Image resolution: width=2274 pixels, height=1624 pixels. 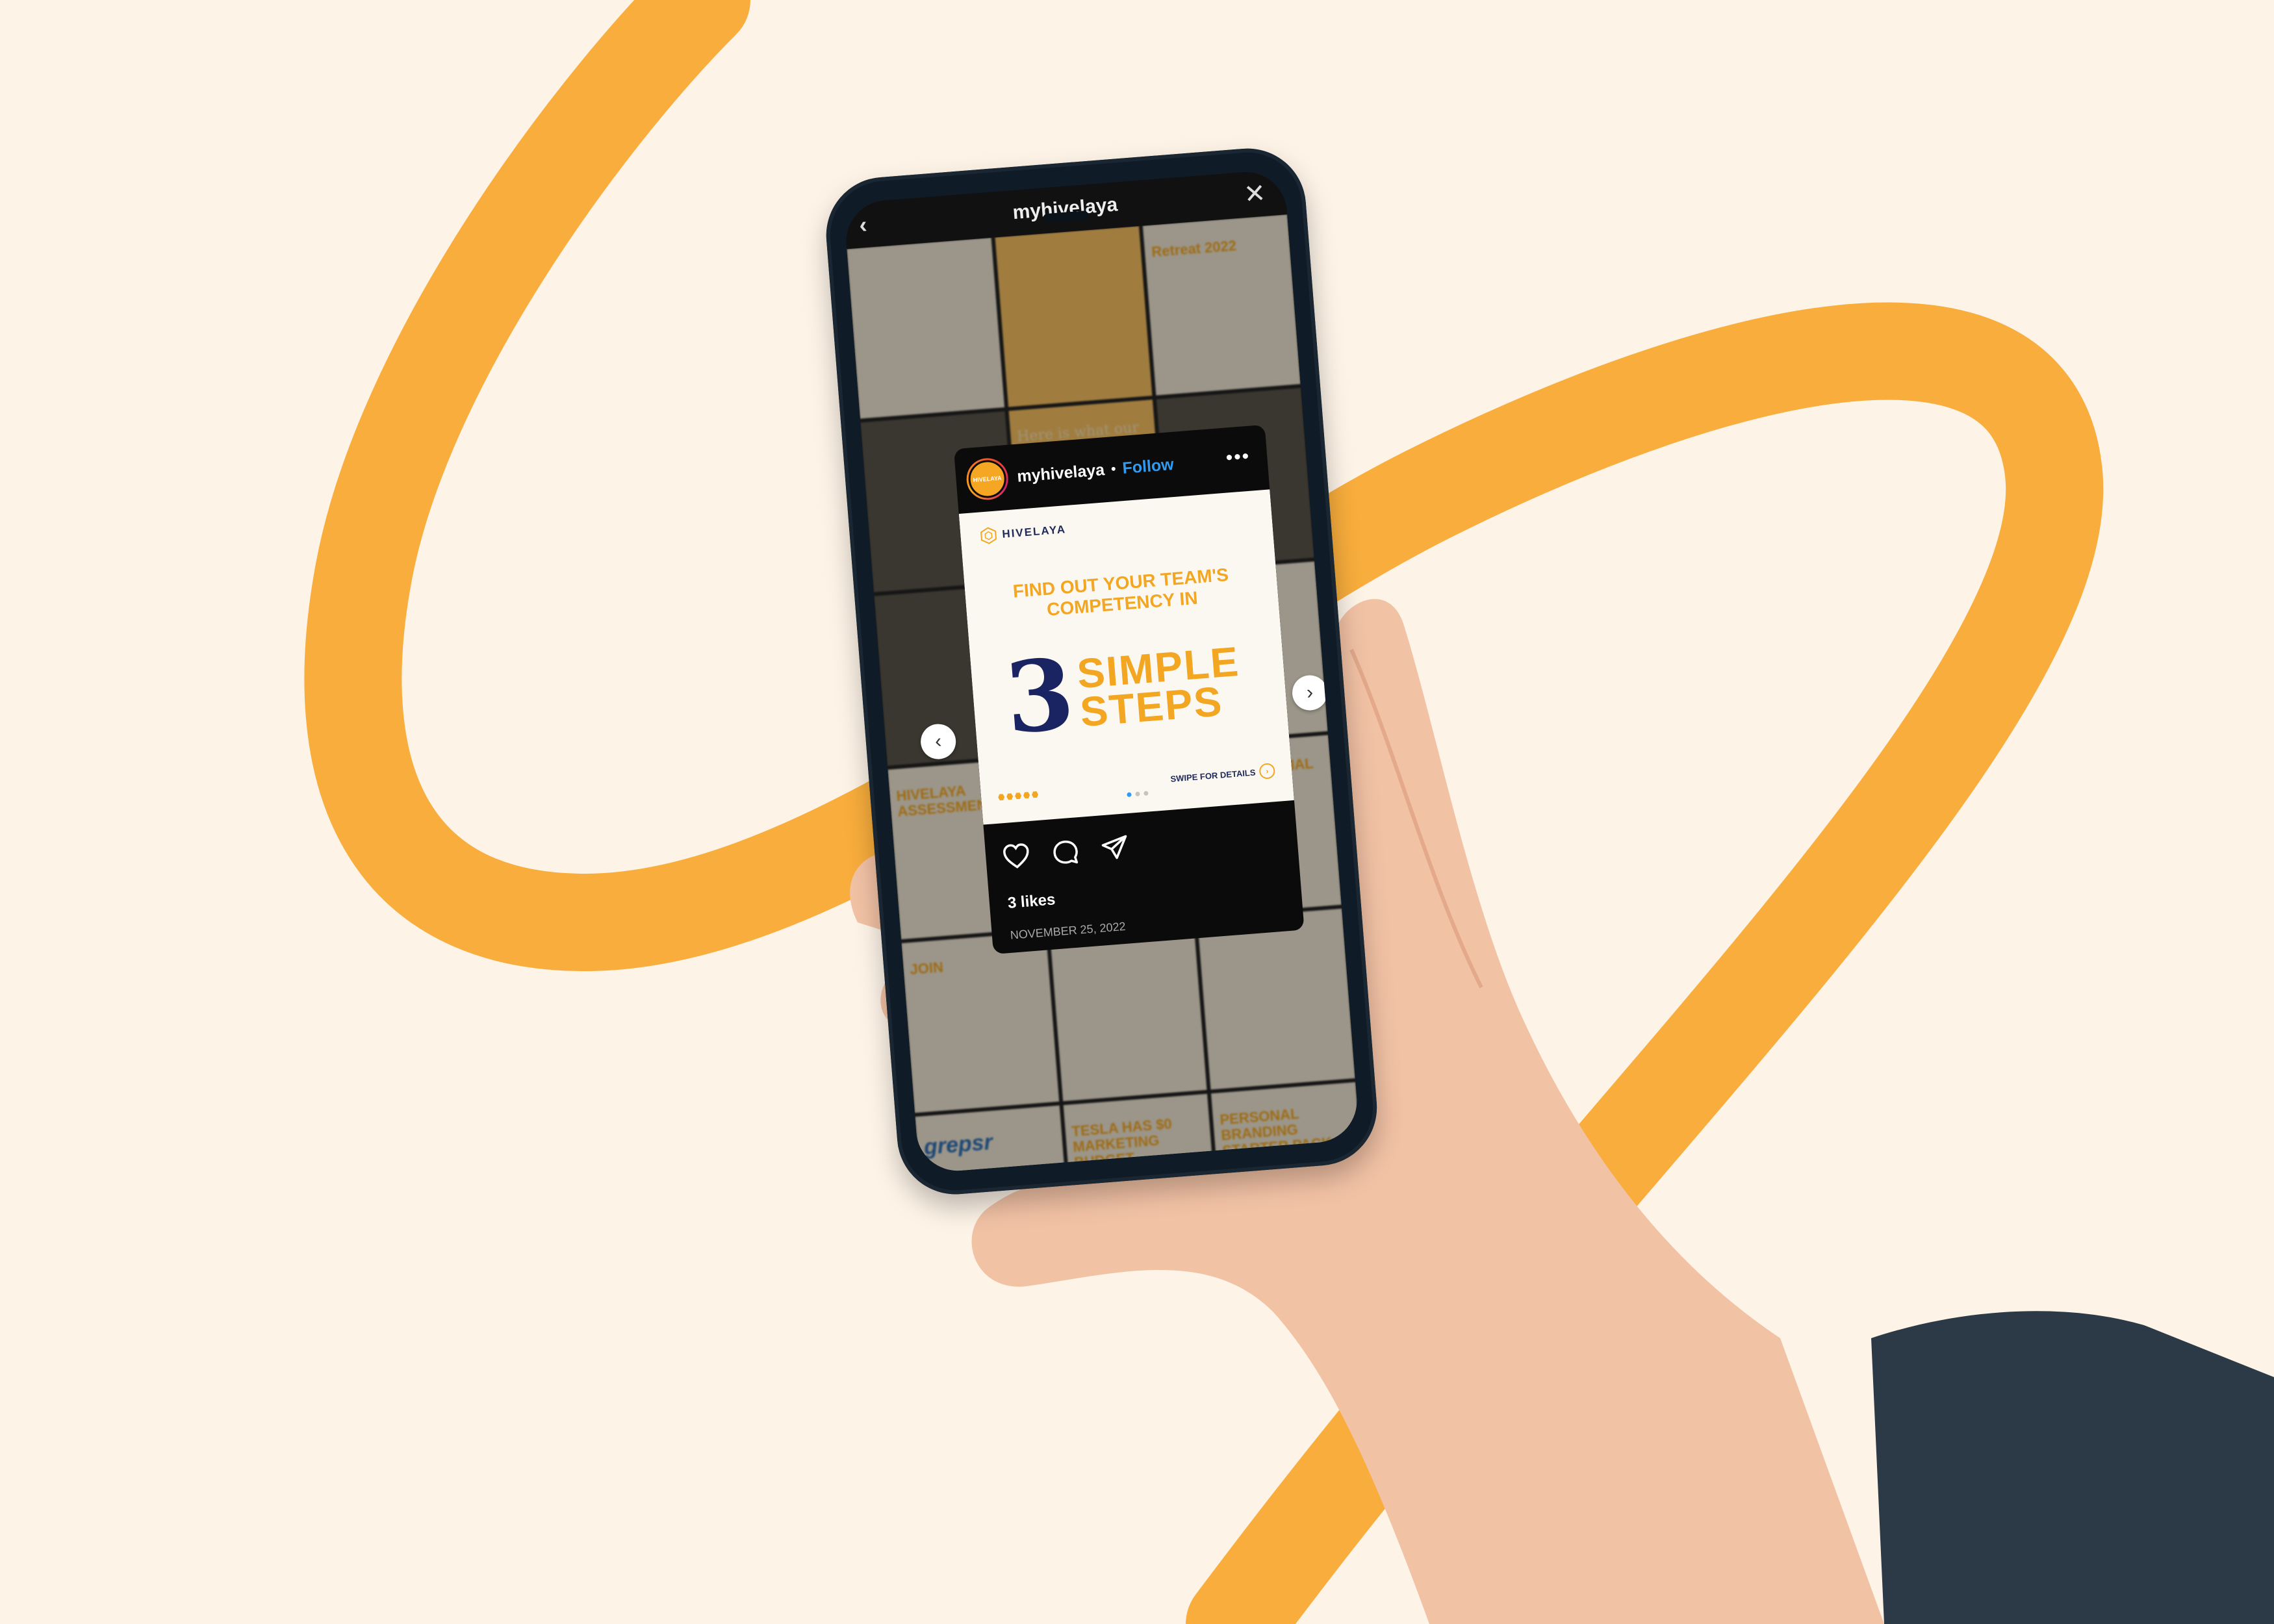 I want to click on headline: FIND OUT YOUR TEAM'S COMPETENCY IN, so click(x=1121, y=594).